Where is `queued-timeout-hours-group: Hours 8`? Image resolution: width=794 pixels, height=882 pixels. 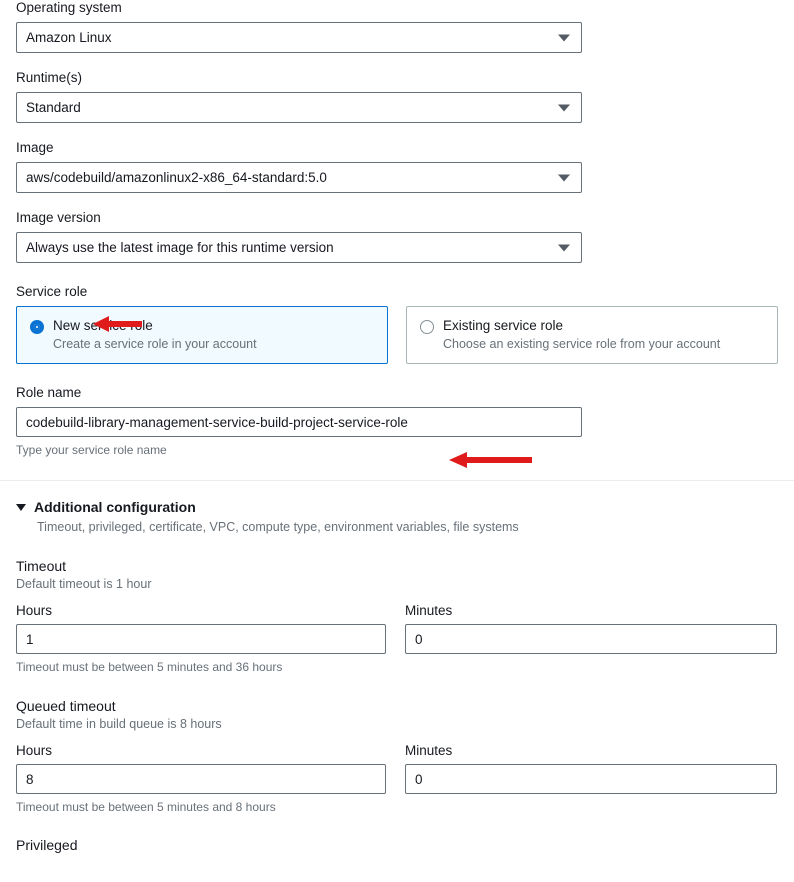 queued-timeout-hours-group: Hours 8 is located at coordinates (201, 768).